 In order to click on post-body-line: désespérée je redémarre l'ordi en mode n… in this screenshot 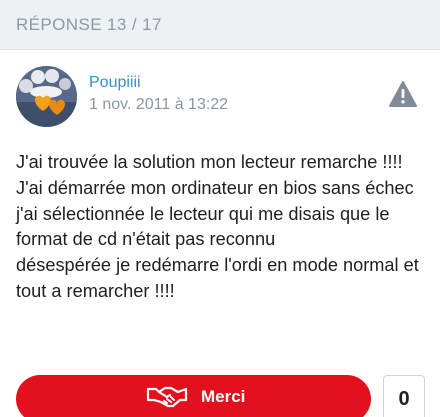, I will do `click(217, 278)`.